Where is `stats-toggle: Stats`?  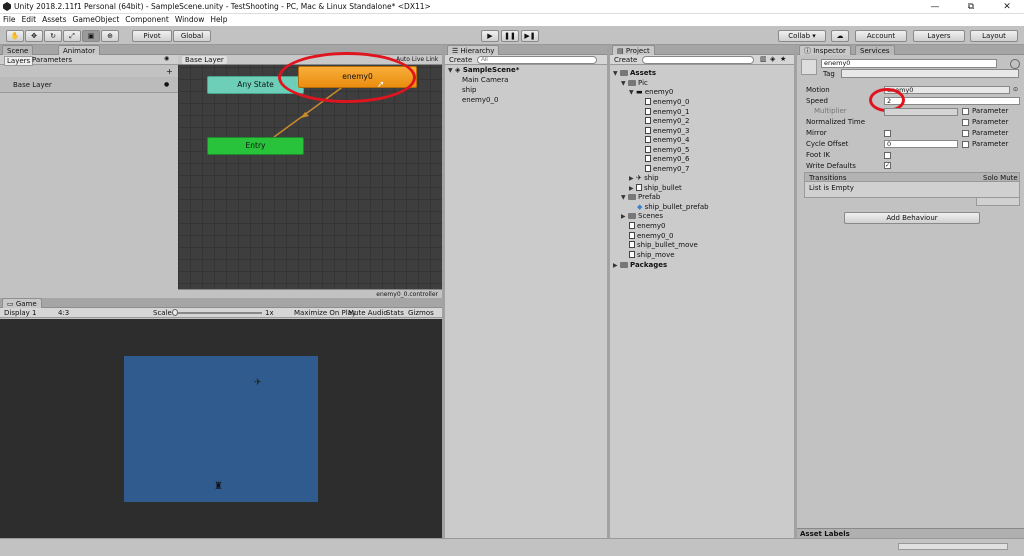 stats-toggle: Stats is located at coordinates (395, 313).